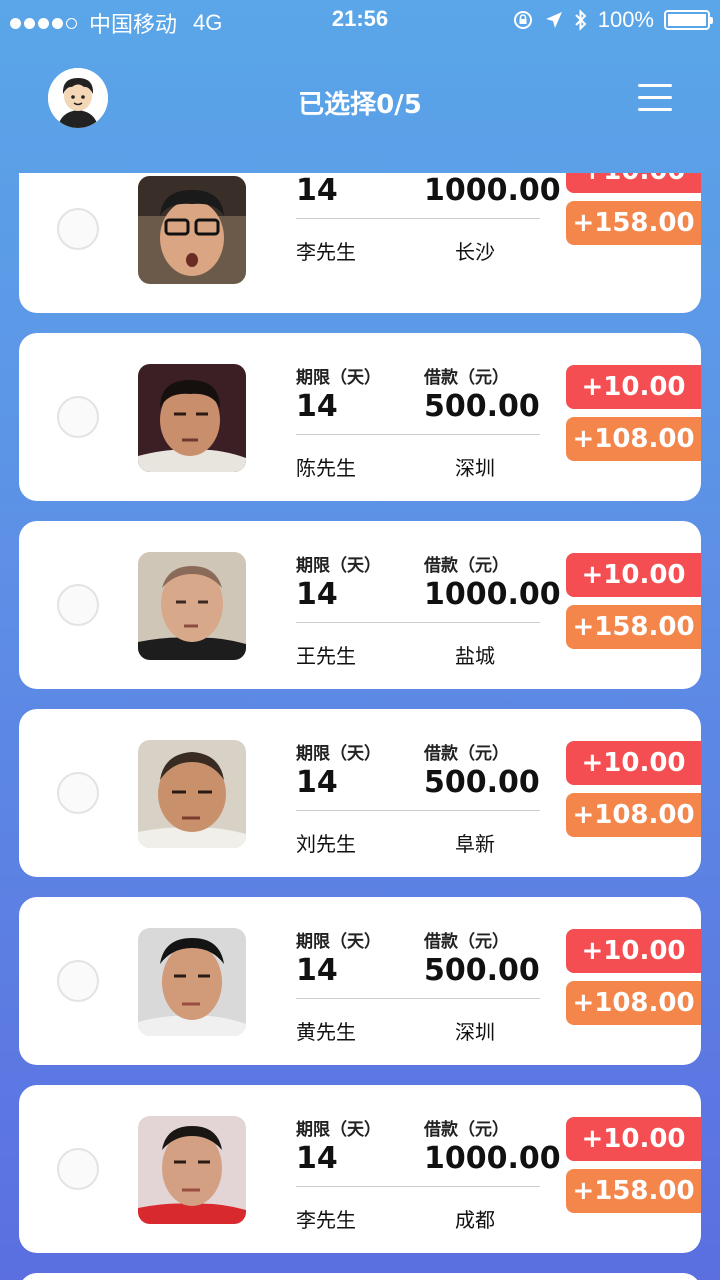 This screenshot has height=1280, width=720. Describe the element at coordinates (656, 99) in the screenshot. I see `menu-button` at that location.